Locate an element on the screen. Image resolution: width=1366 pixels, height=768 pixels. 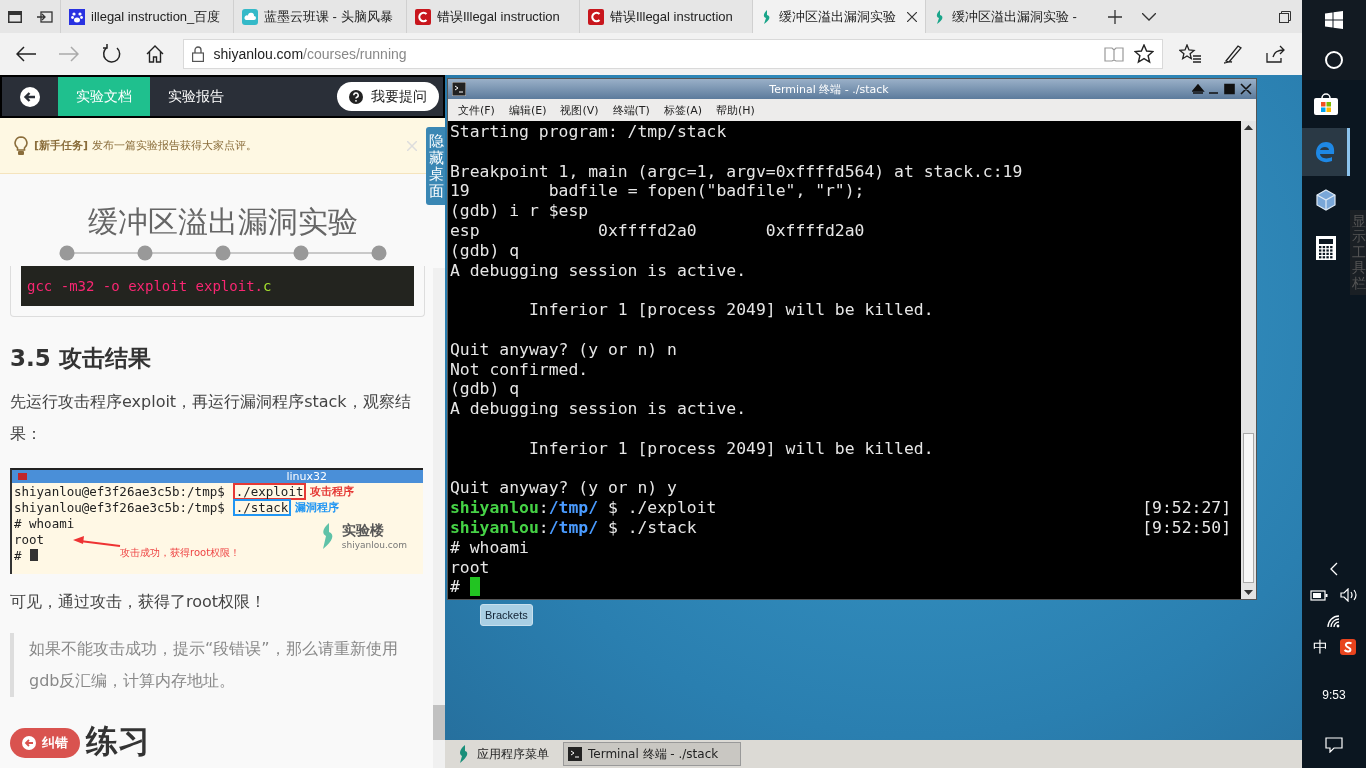
wifi-icon is located at coordinates (1334, 621).